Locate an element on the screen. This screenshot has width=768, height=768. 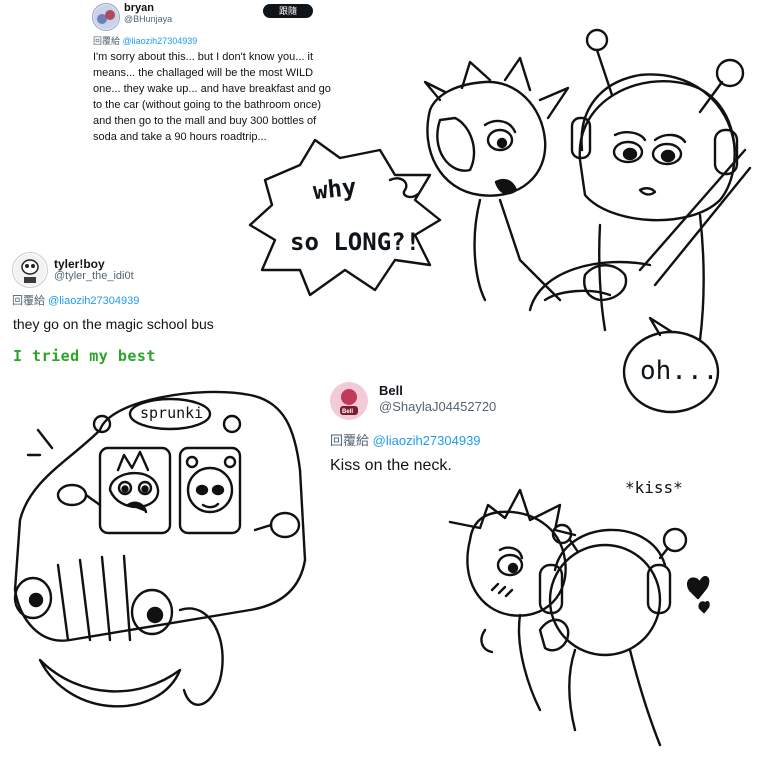
kiss-drawing is located at coordinates (579, 617).